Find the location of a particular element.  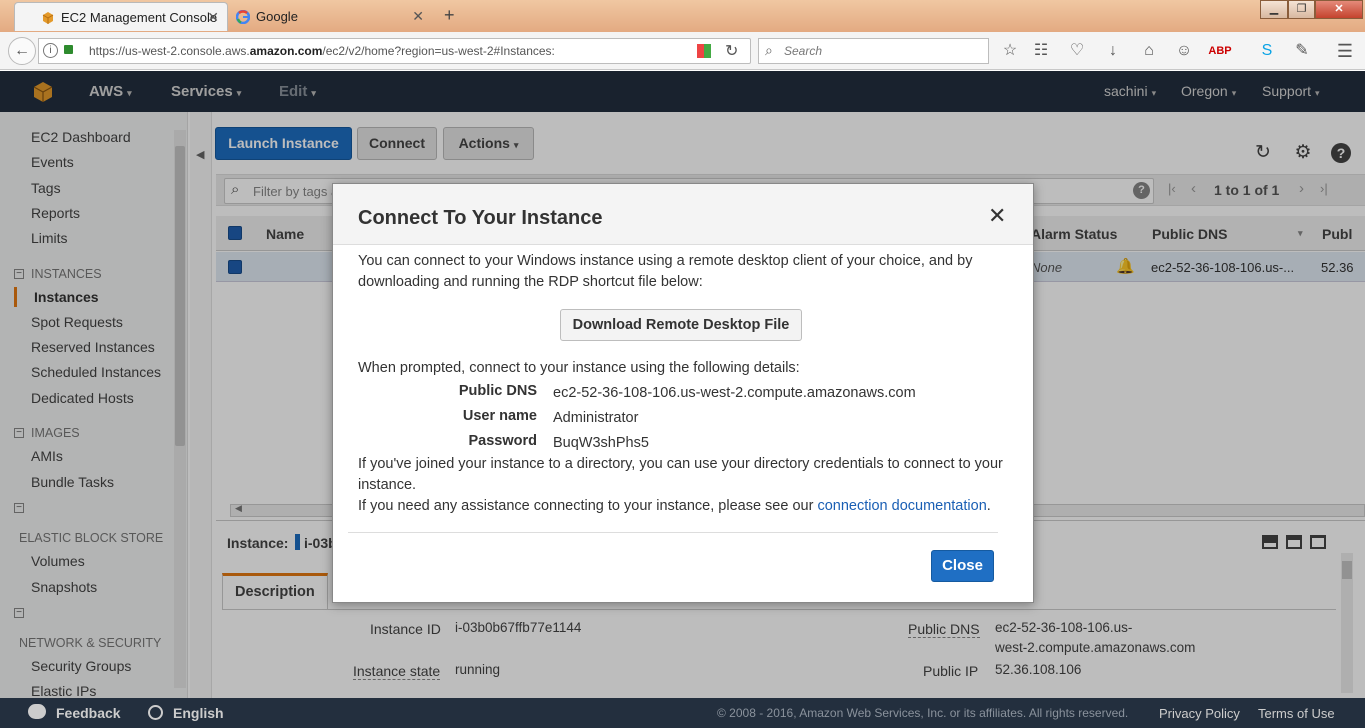

password-value: BuqW3shPhs5 is located at coordinates (601, 443).